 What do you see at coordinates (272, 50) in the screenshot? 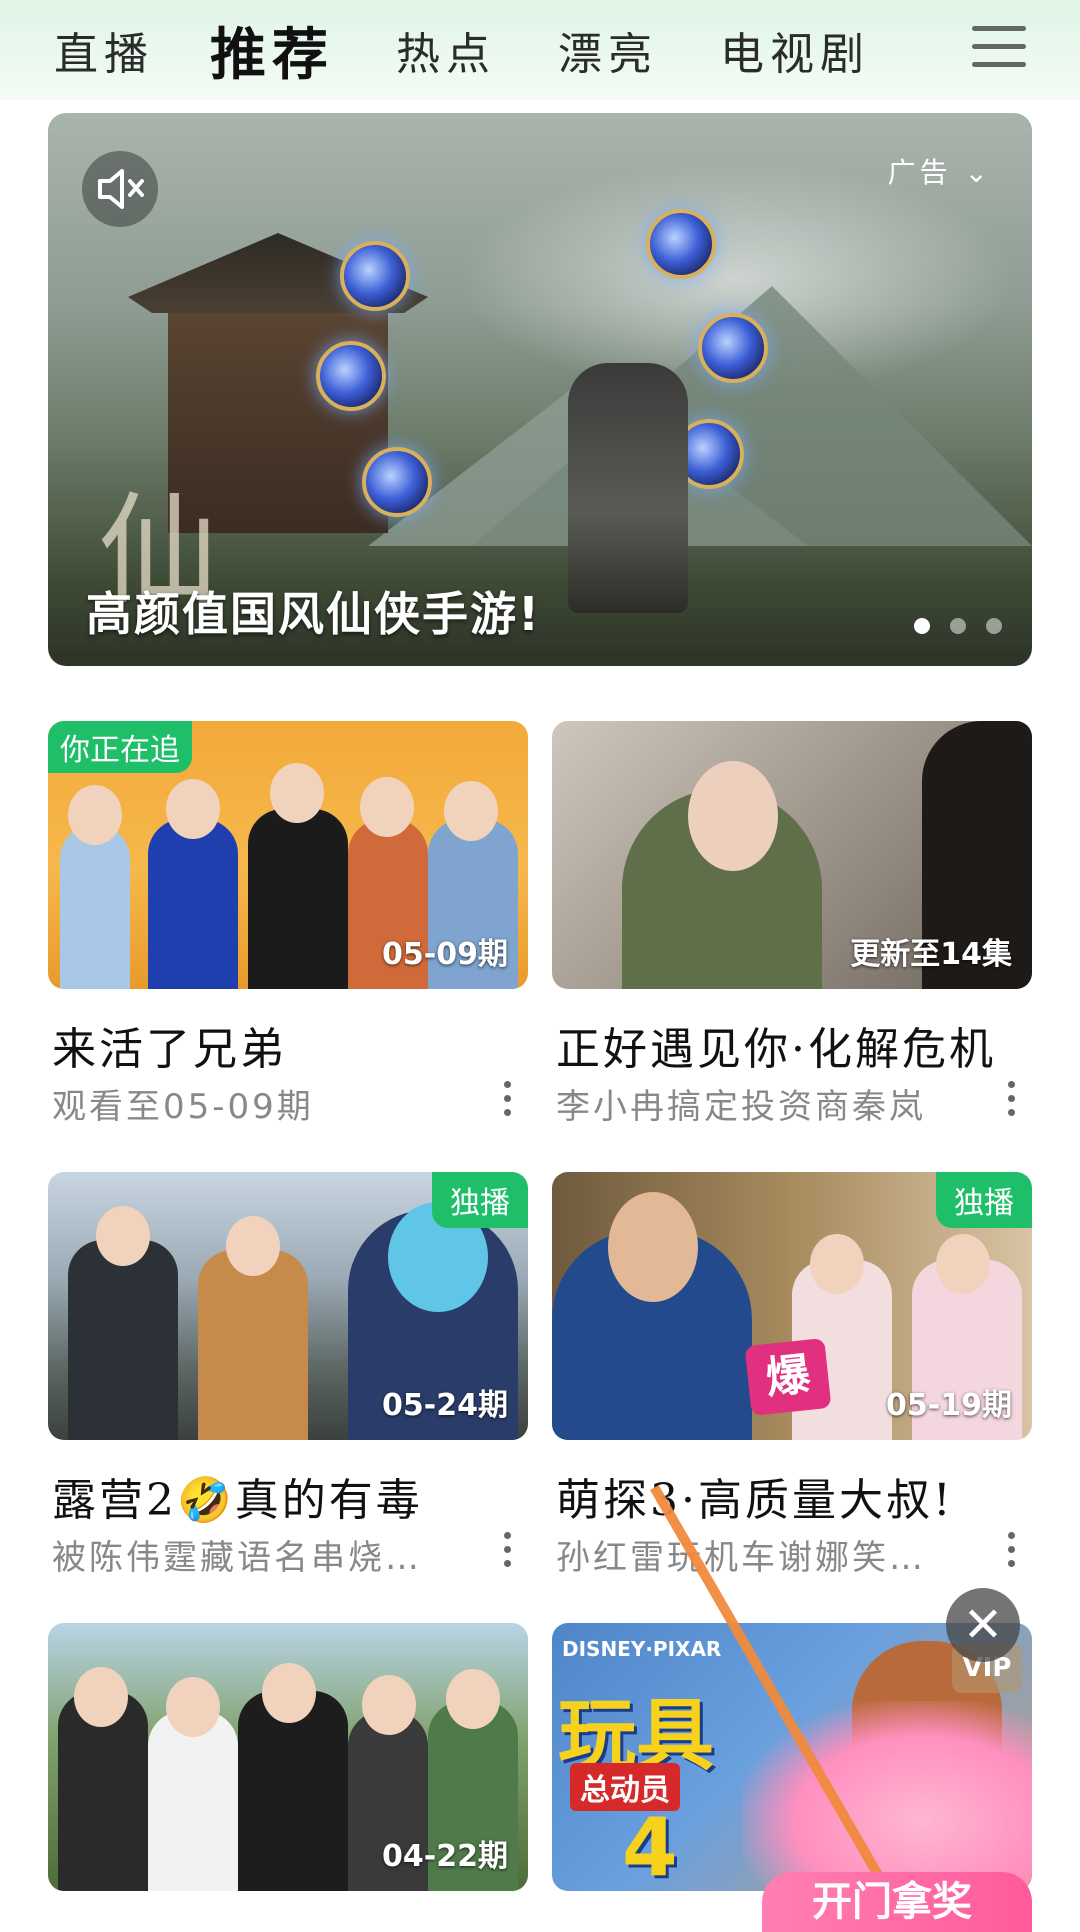
I see `tab-recommend: 推荐` at bounding box center [272, 50].